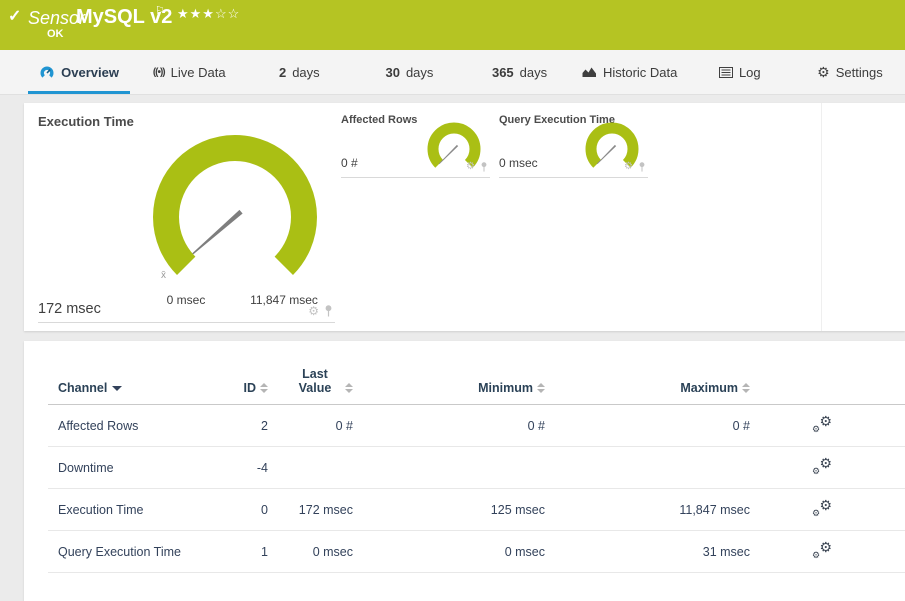 The height and width of the screenshot is (601, 905). What do you see at coordinates (827, 373) in the screenshot?
I see `column-header-actions` at bounding box center [827, 373].